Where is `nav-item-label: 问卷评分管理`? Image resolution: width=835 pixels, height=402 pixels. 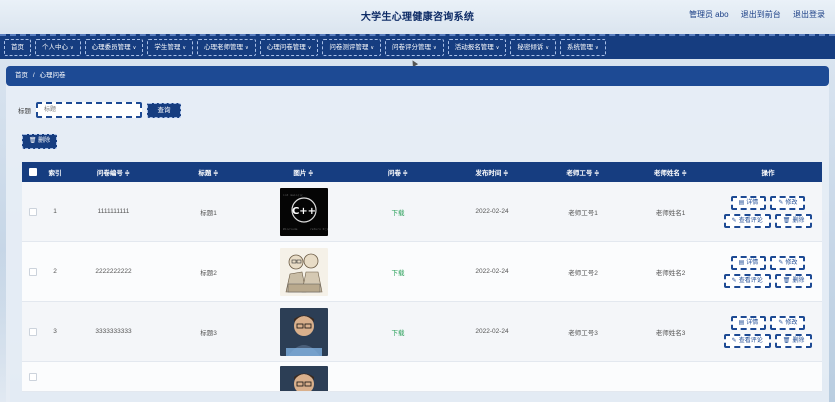
nav-item-label: 问卷评分管理 is located at coordinates (412, 47).